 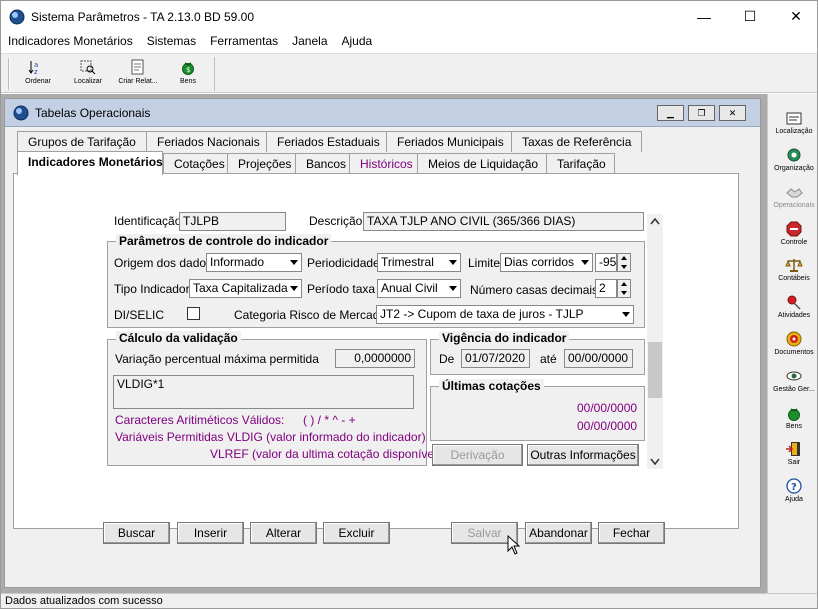 What do you see at coordinates (329, 420) in the screenshot?
I see `caracteres-value: ( ) / * ^ - +` at bounding box center [329, 420].